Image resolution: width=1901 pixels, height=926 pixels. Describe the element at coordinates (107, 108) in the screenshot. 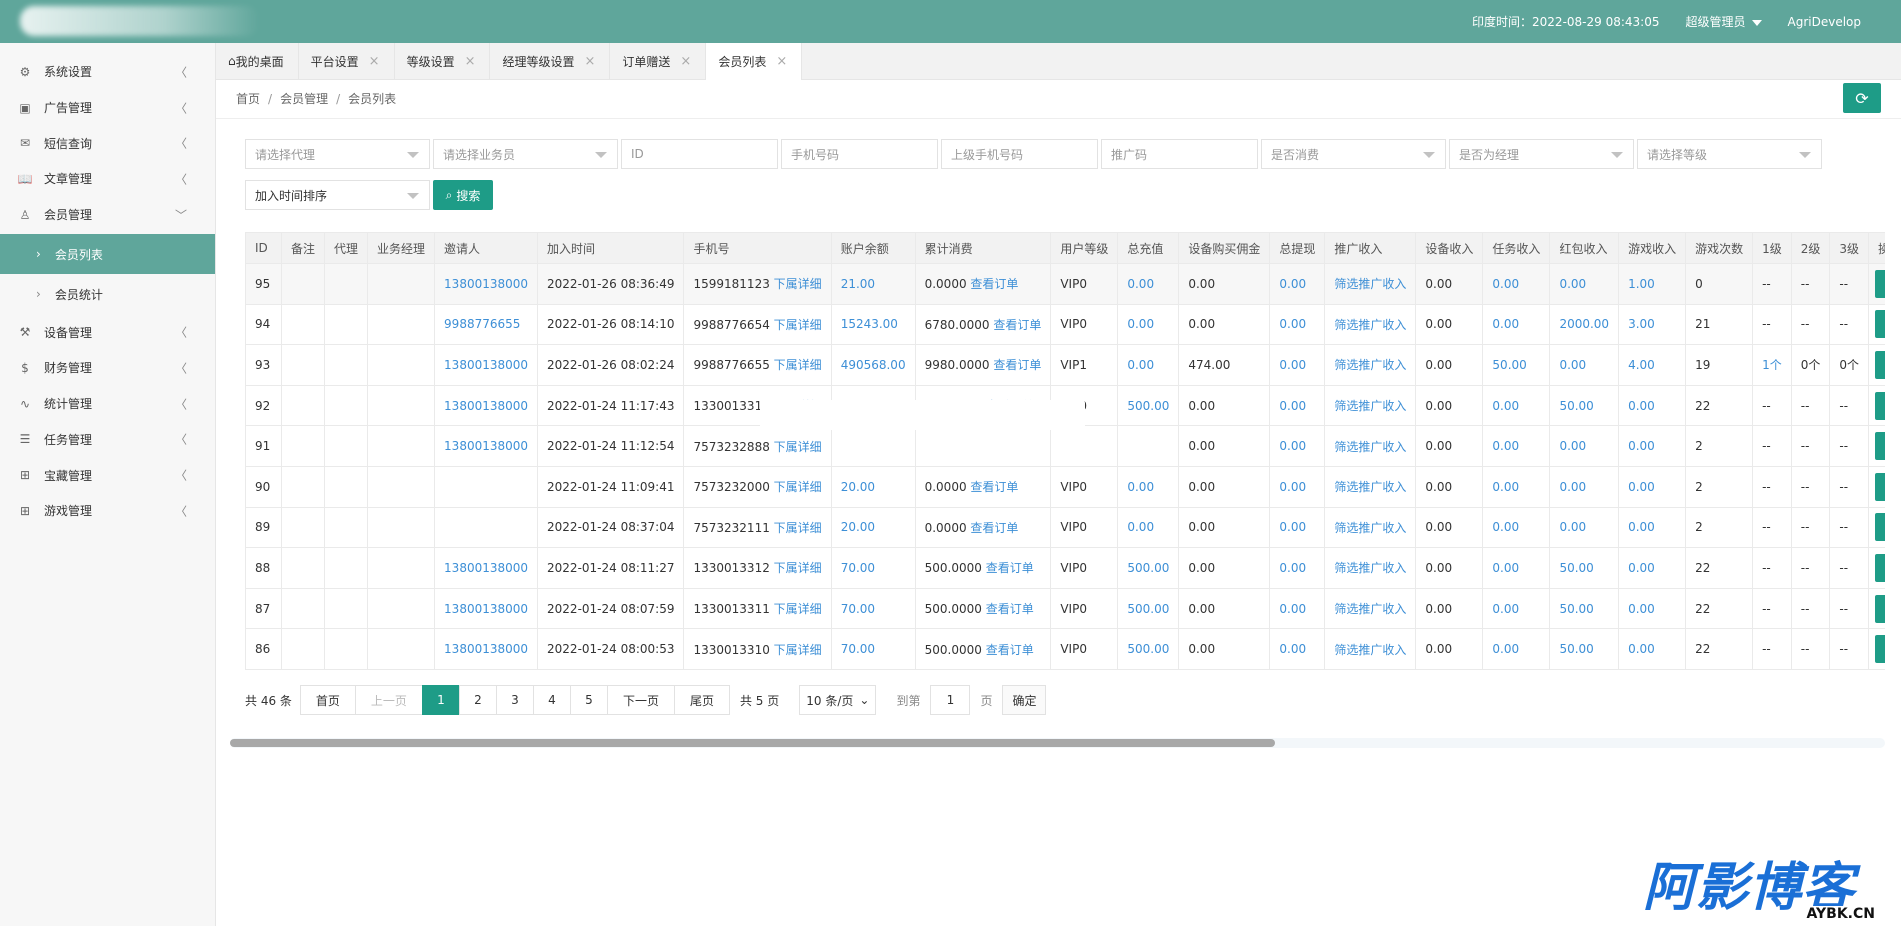

I see `sidebar-item-a1: ▣ 广告管理 〈` at that location.